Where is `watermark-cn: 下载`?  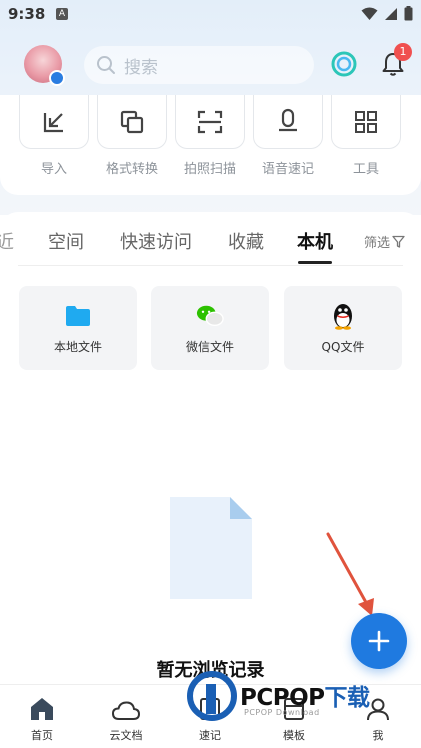
watermark-cn: 下载 is located at coordinates (347, 698).